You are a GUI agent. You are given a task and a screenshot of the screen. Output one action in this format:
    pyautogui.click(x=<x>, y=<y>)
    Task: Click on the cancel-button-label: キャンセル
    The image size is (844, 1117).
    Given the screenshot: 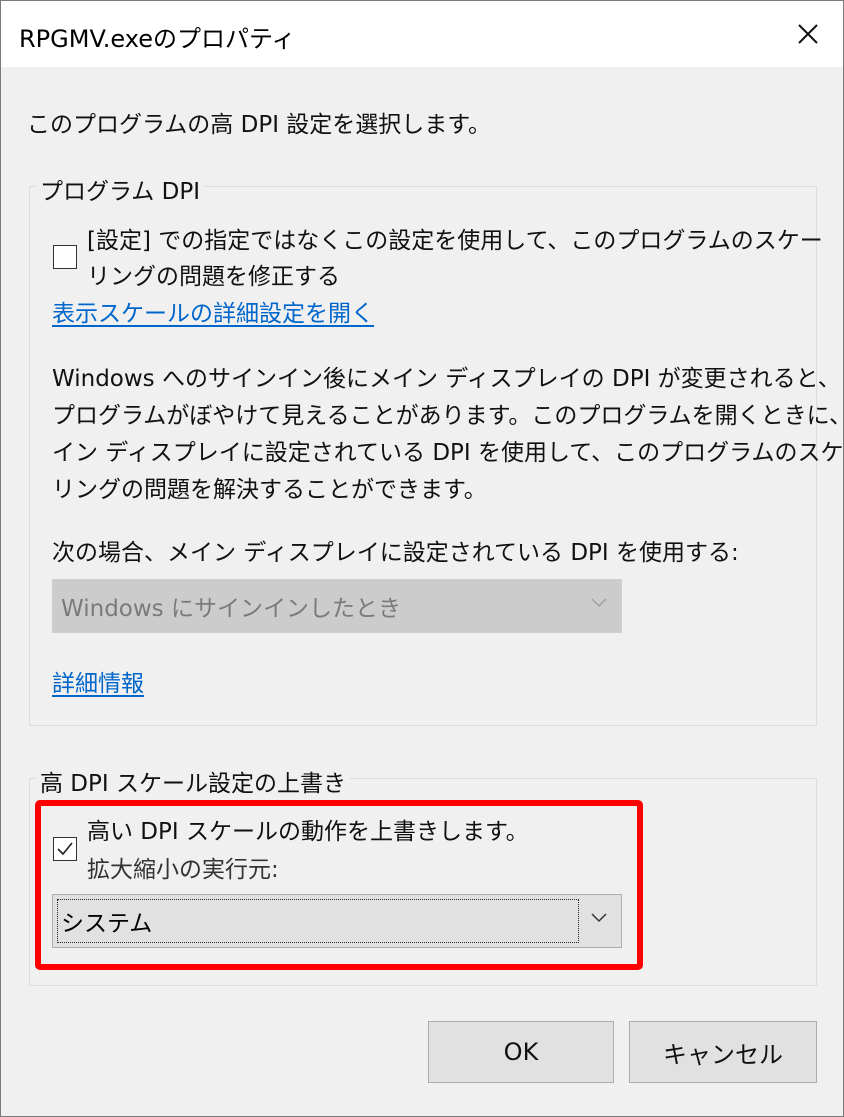 What is the action you would take?
    pyautogui.click(x=723, y=1054)
    